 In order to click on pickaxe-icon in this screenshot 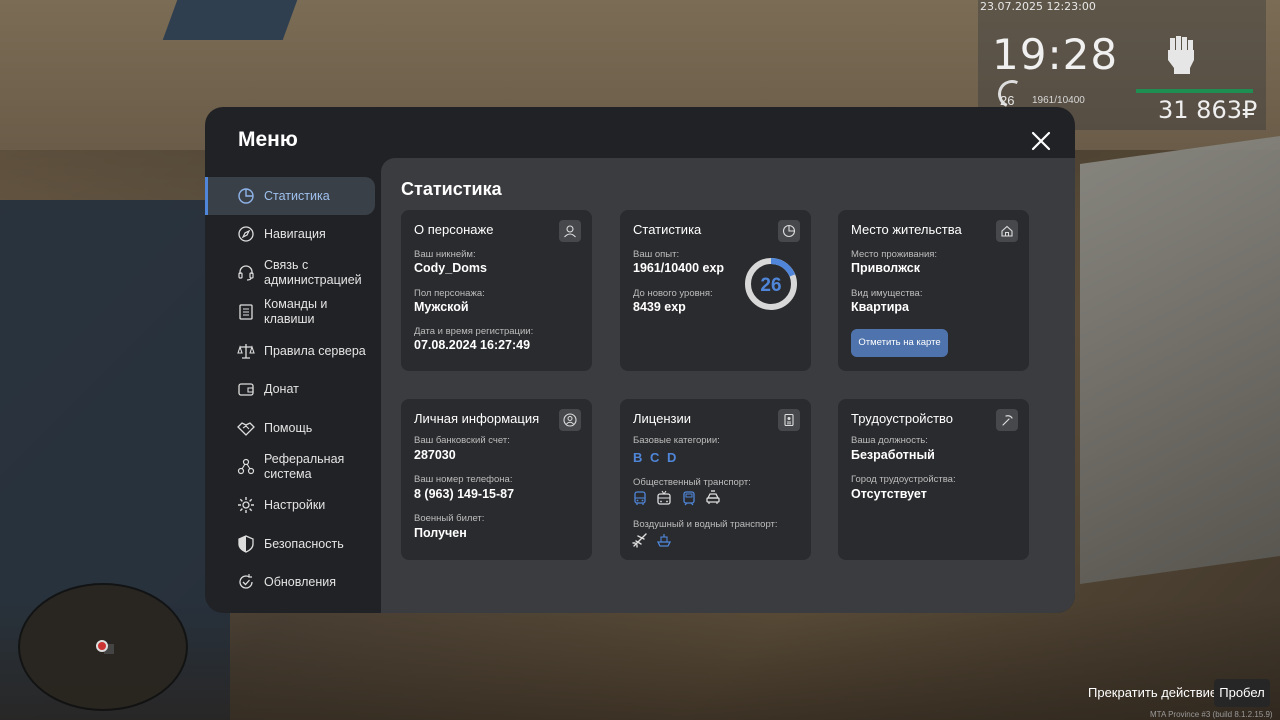, I will do `click(1007, 420)`.